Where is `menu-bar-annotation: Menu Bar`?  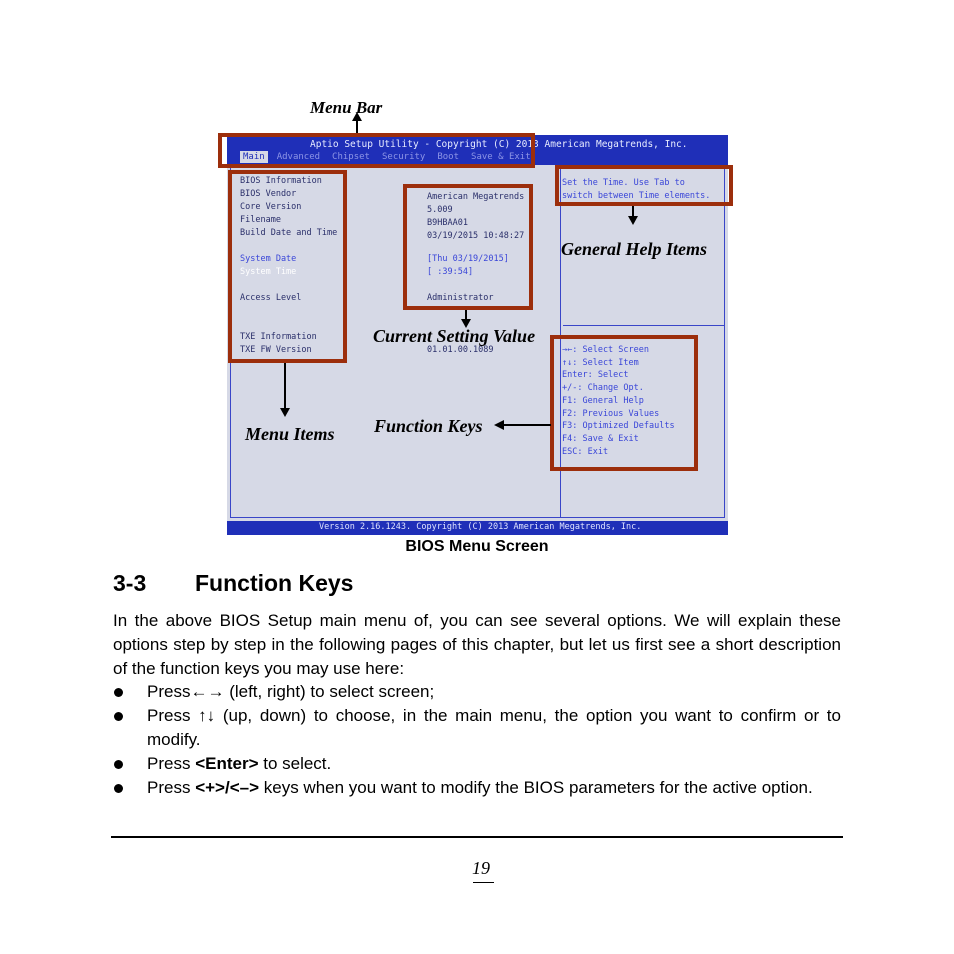
menu-bar-annotation: Menu Bar is located at coordinates (346, 107).